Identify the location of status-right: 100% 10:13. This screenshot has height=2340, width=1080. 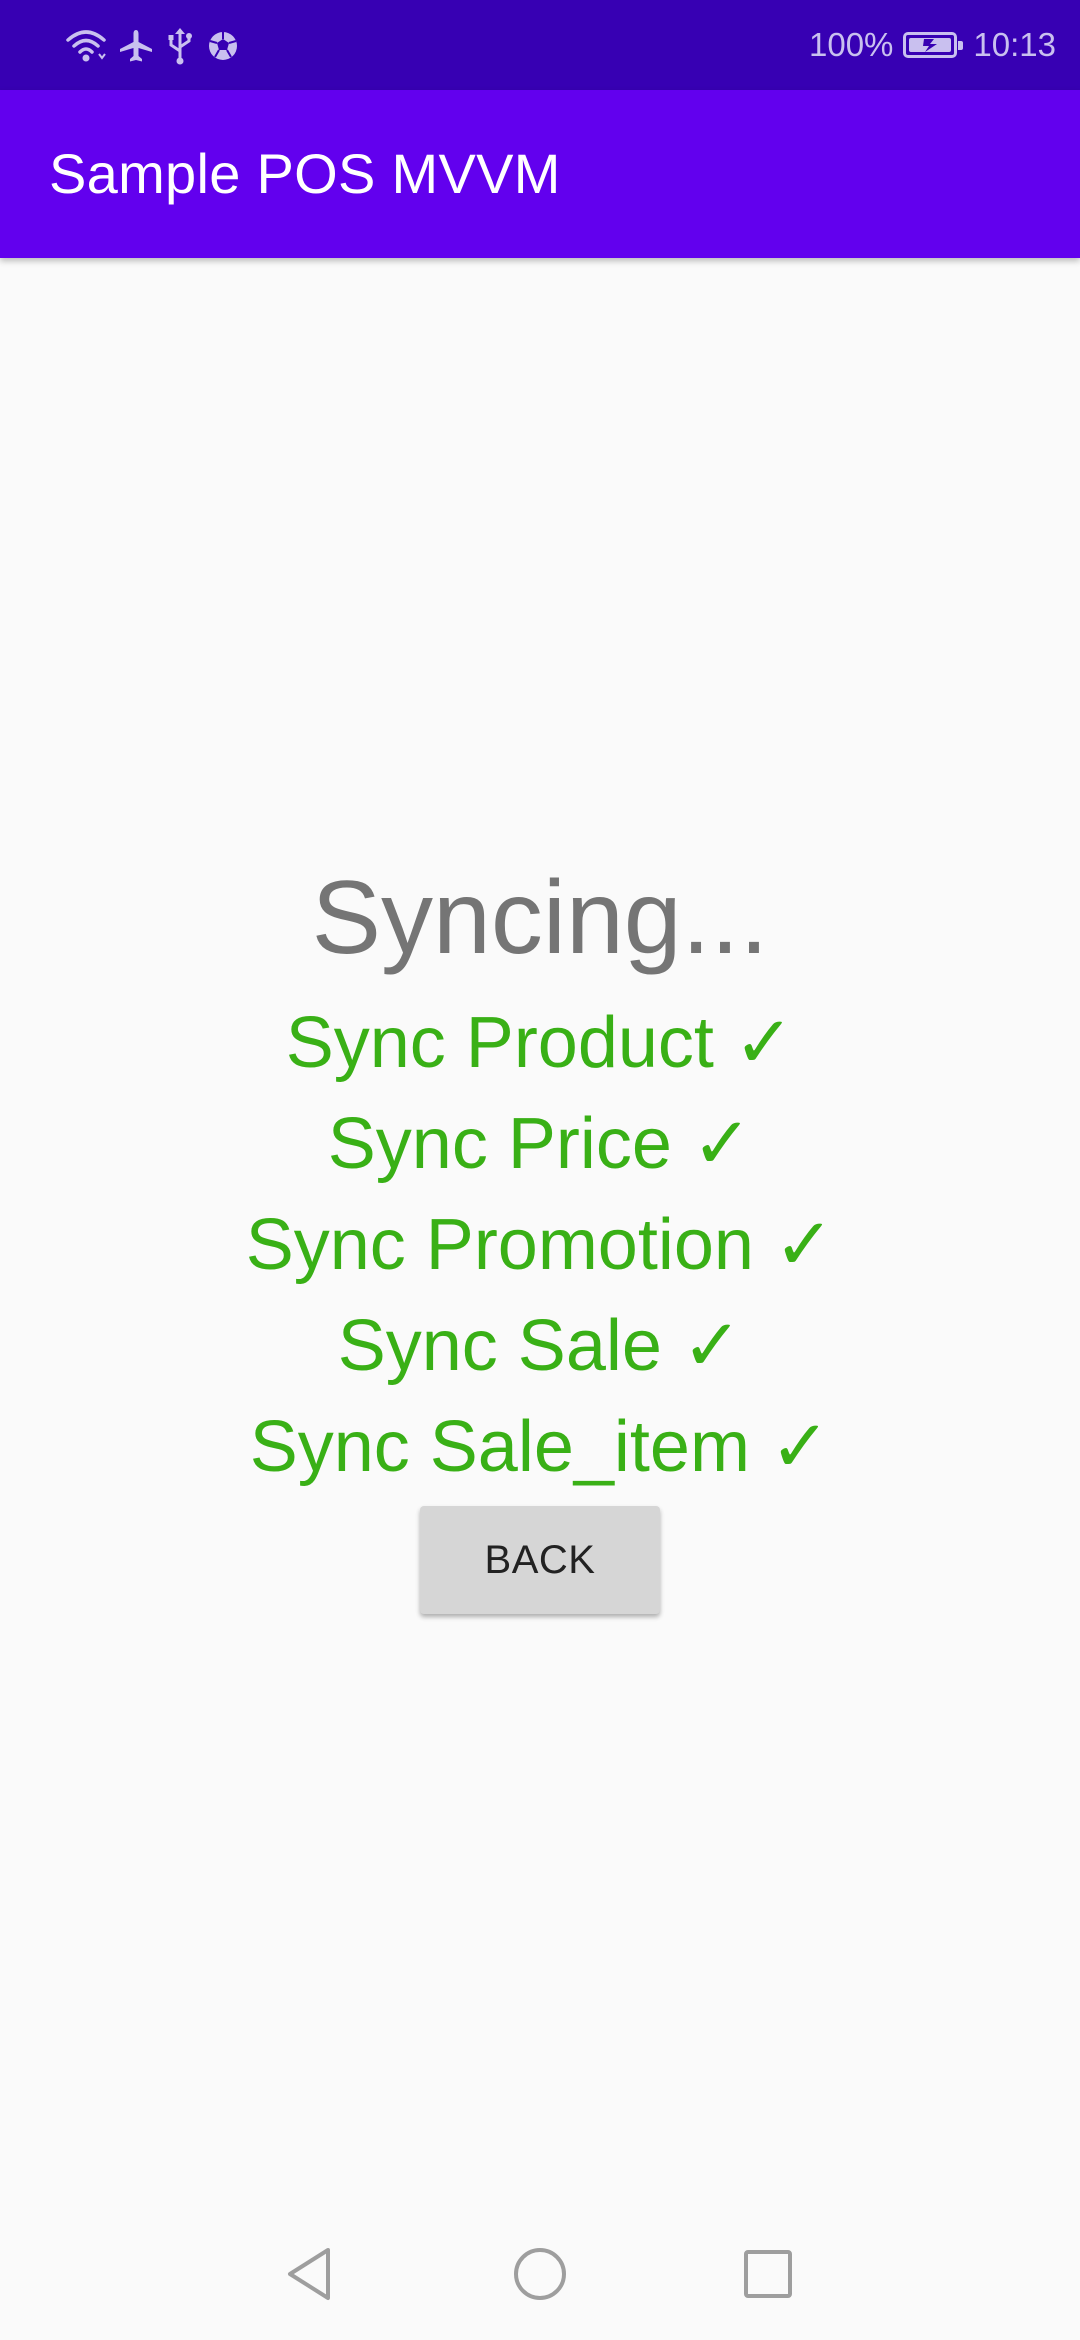
(932, 45).